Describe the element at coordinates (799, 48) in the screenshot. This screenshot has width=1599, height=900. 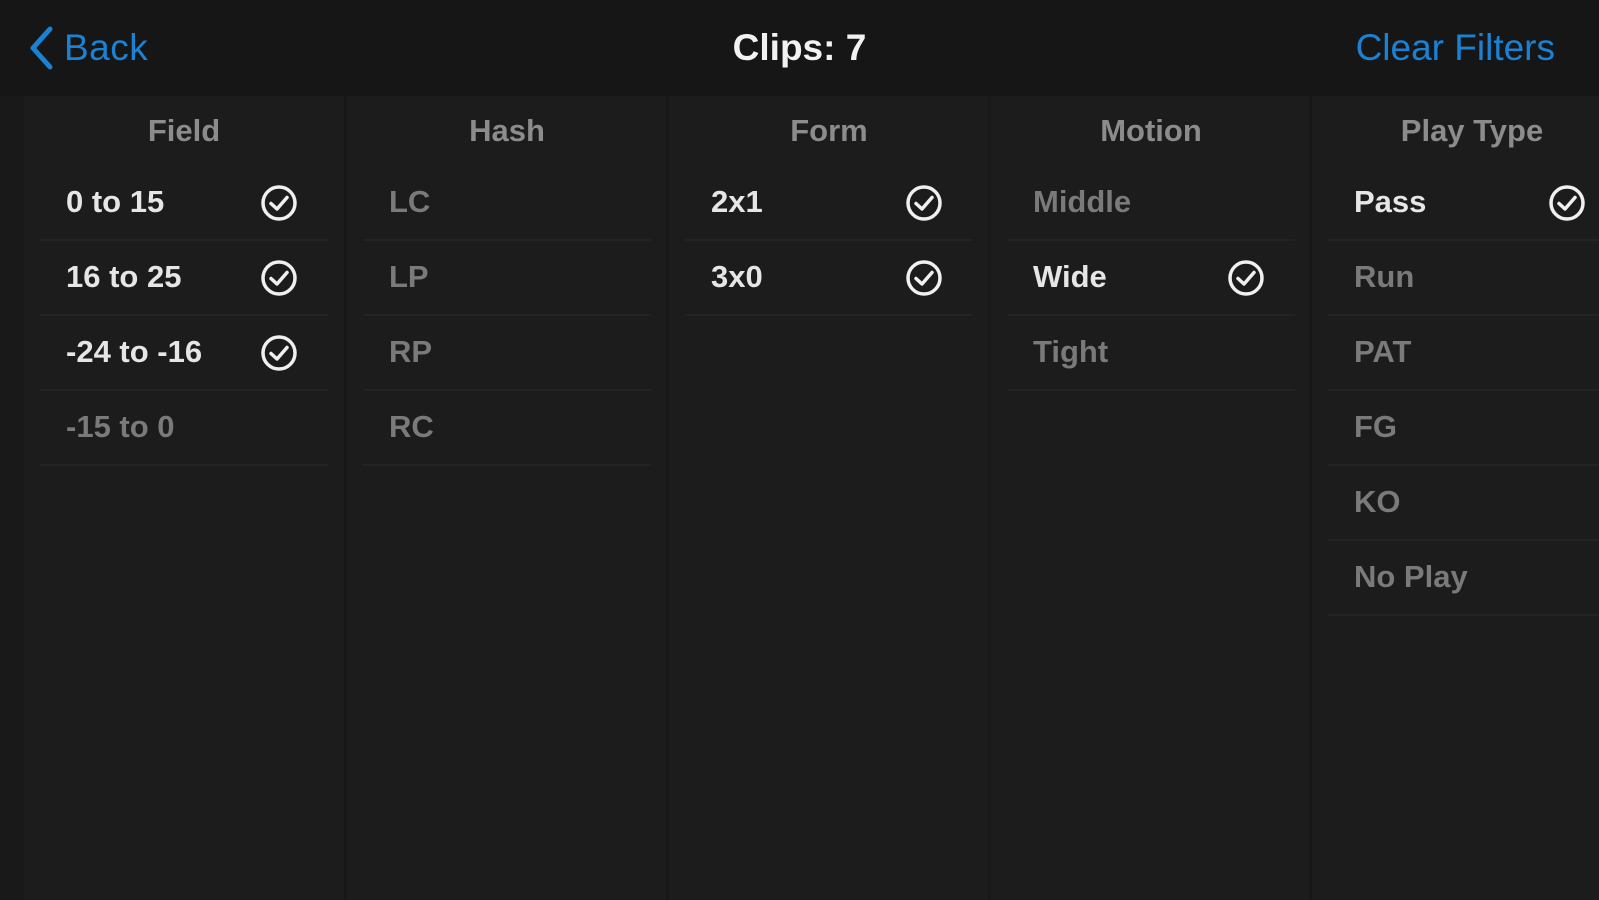
I see `nav-bar: Back Clips: 7 Clear Filters` at that location.